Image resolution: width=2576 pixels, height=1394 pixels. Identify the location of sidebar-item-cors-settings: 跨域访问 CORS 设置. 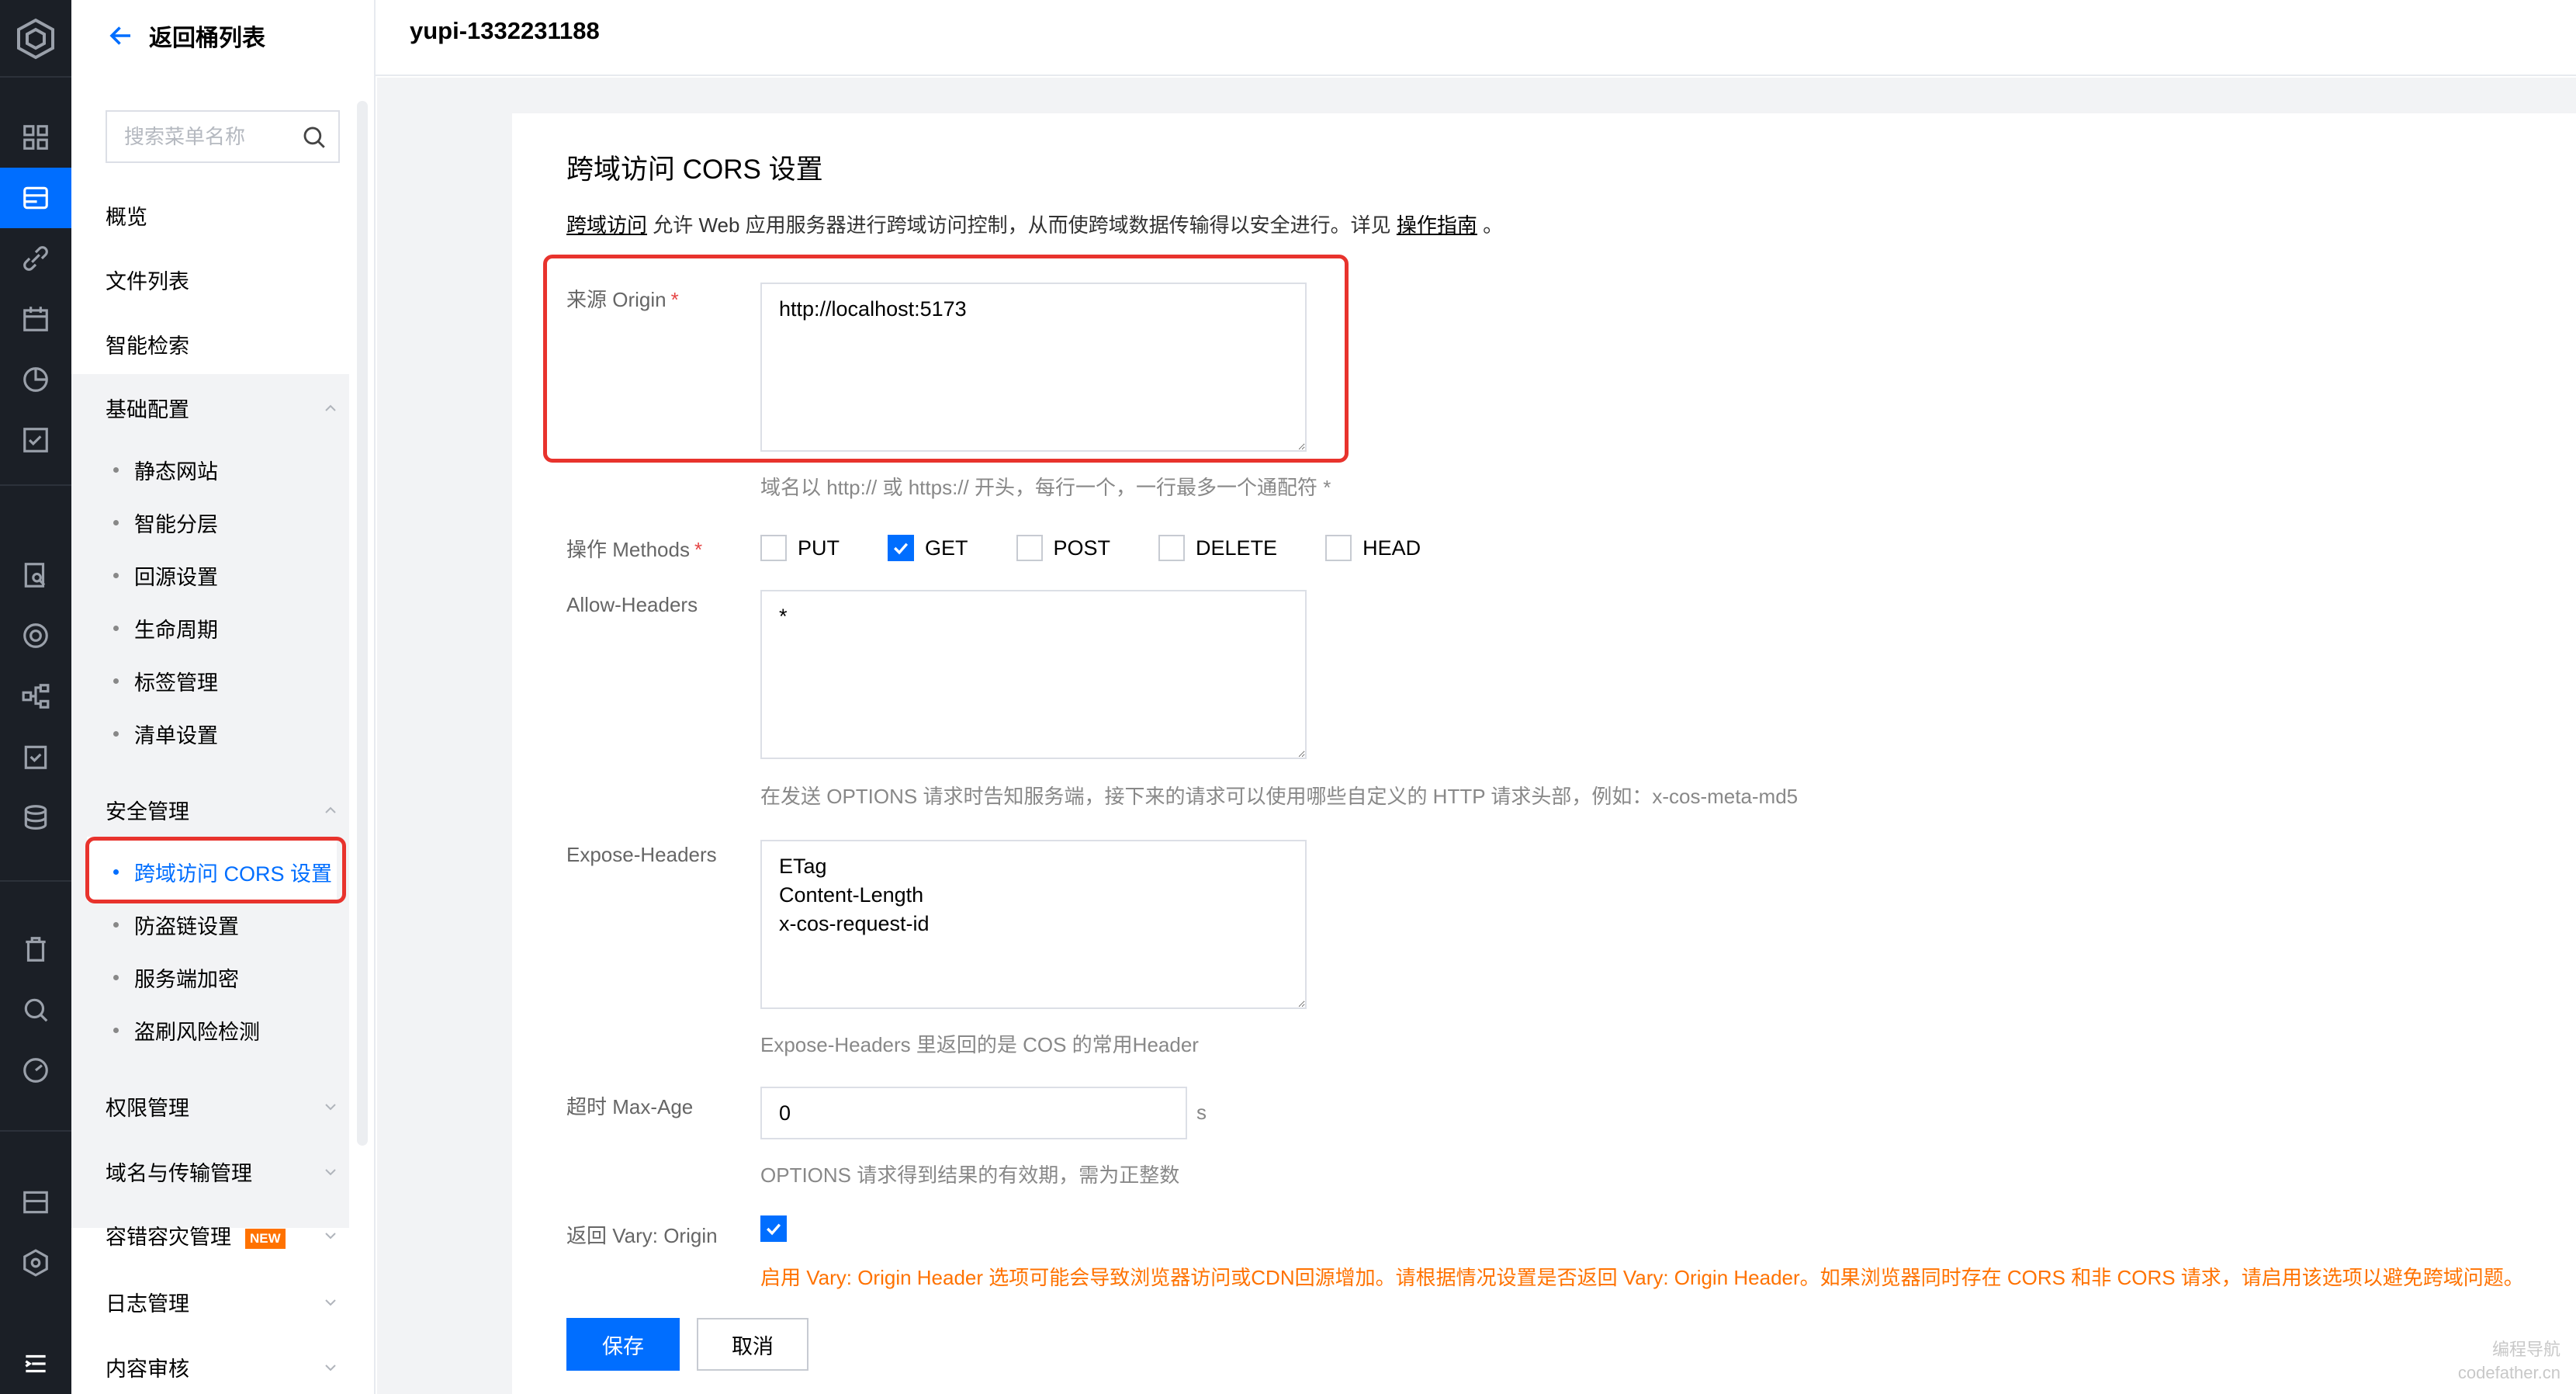
(223, 872).